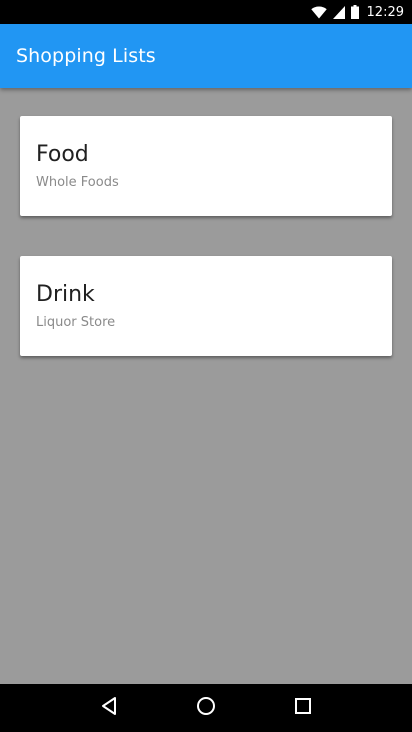 This screenshot has width=412, height=732. Describe the element at coordinates (206, 56) in the screenshot. I see `app-bar: Shopping Lists` at that location.